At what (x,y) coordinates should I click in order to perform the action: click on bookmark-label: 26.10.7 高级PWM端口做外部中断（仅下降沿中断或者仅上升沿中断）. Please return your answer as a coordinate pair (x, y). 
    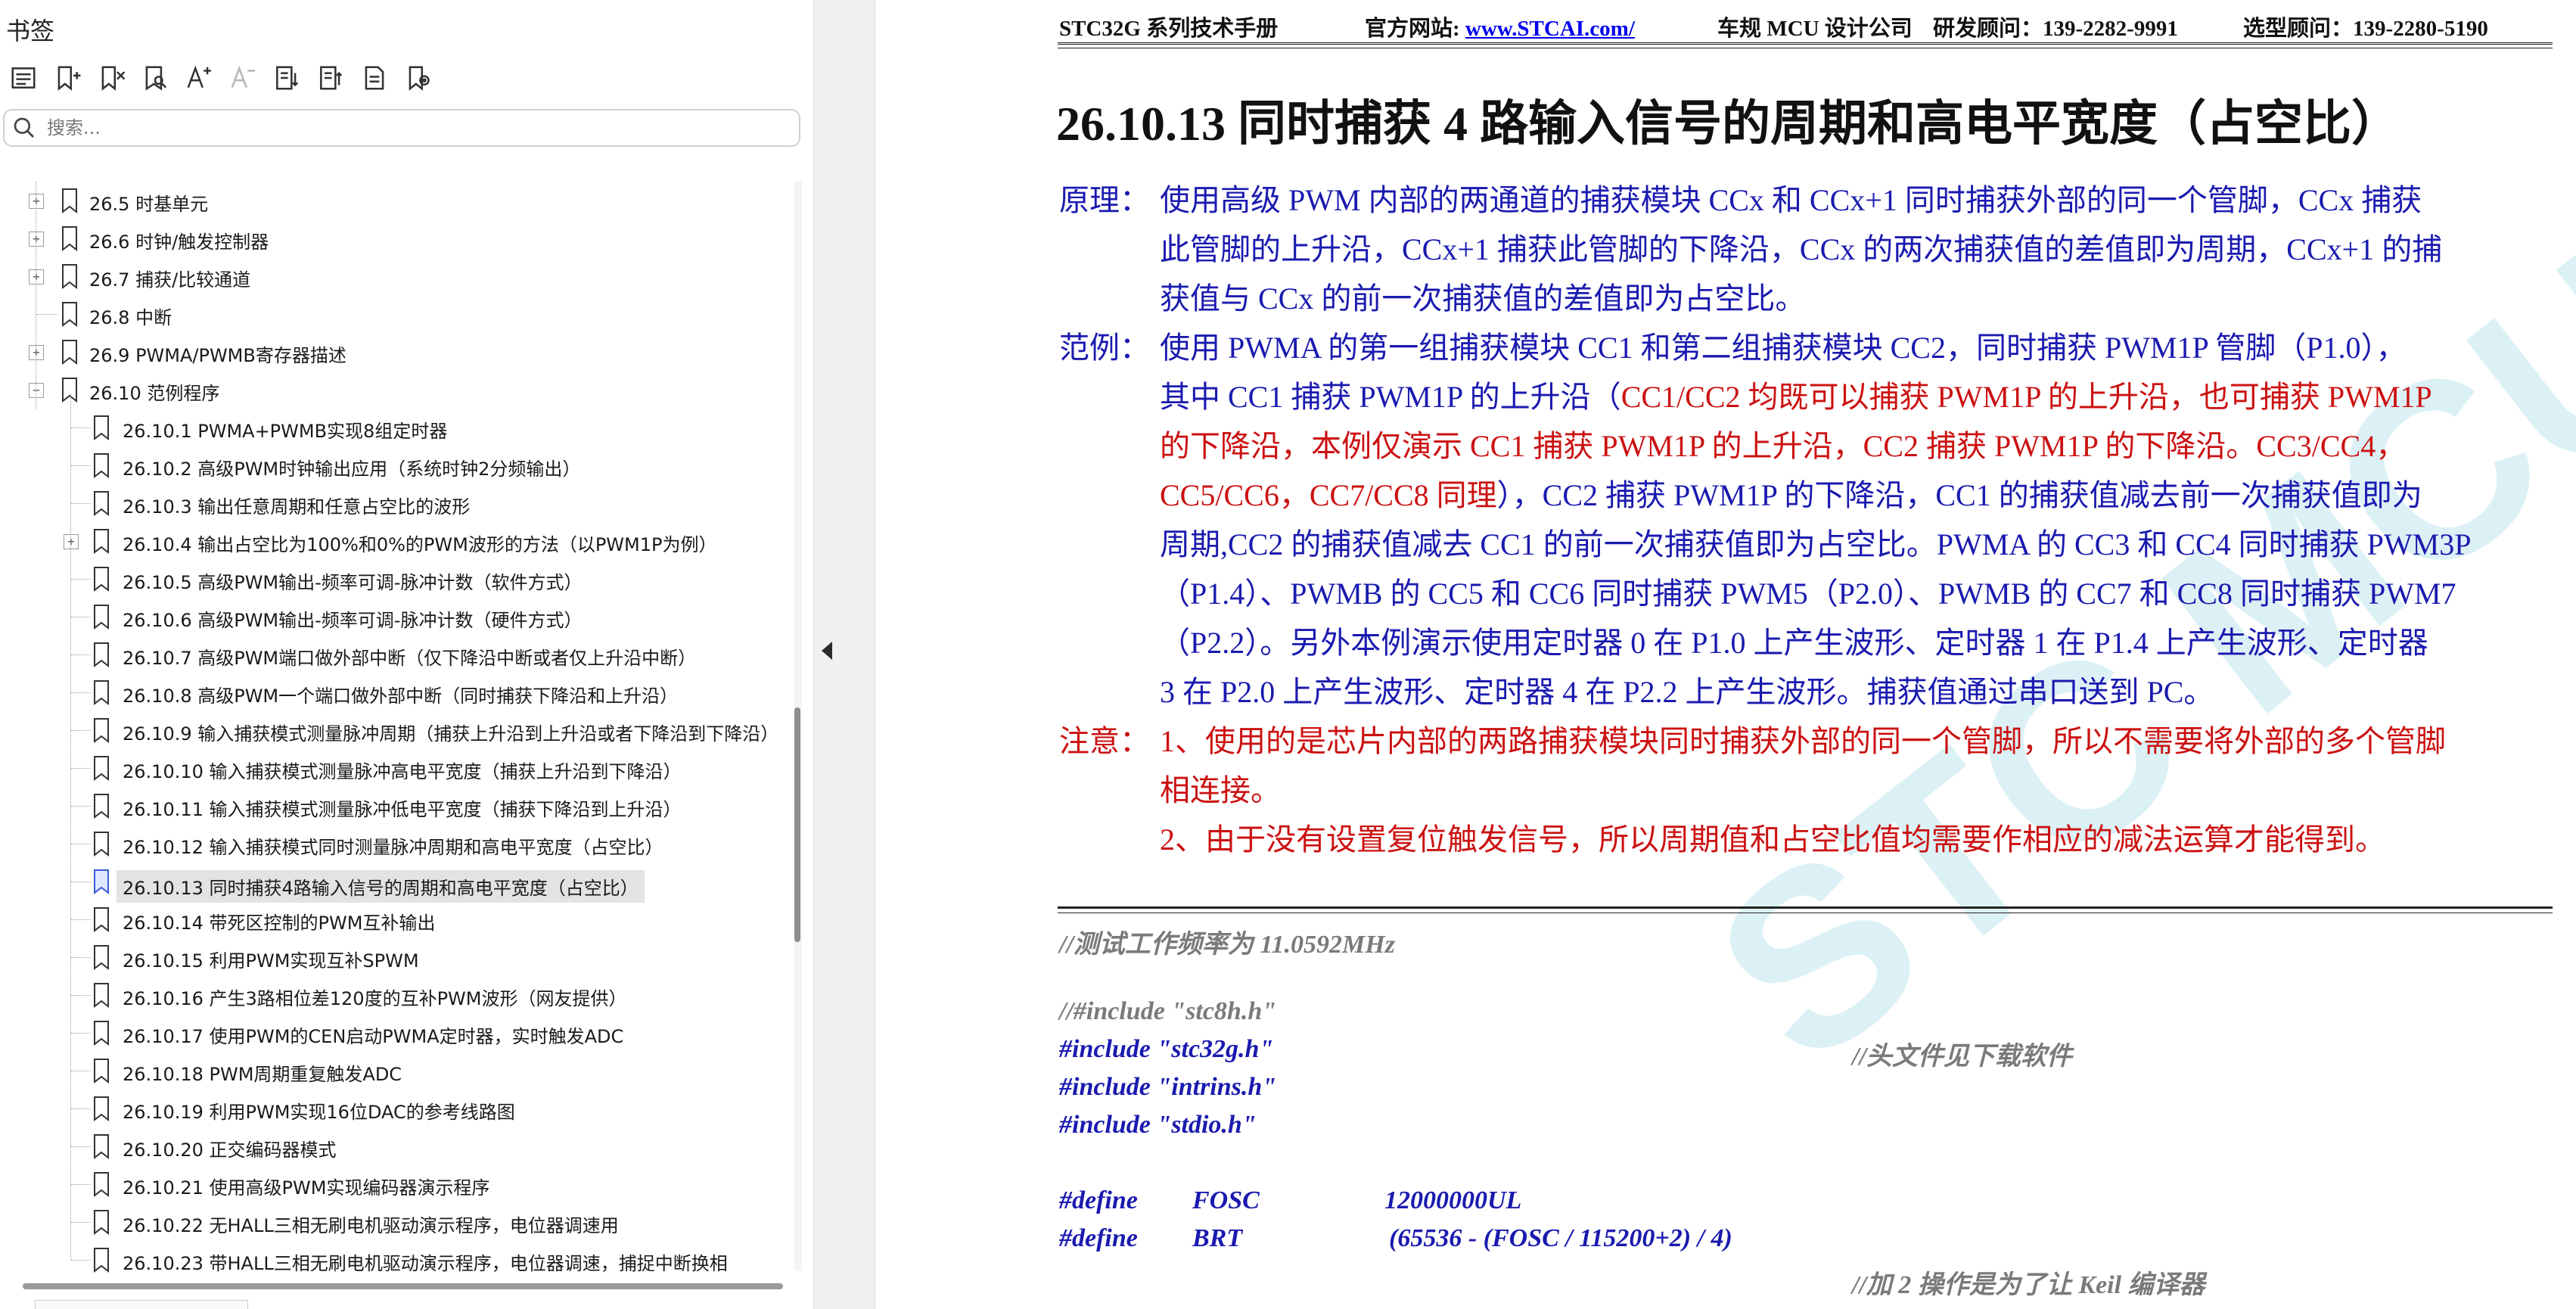
    Looking at the image, I should click on (410, 658).